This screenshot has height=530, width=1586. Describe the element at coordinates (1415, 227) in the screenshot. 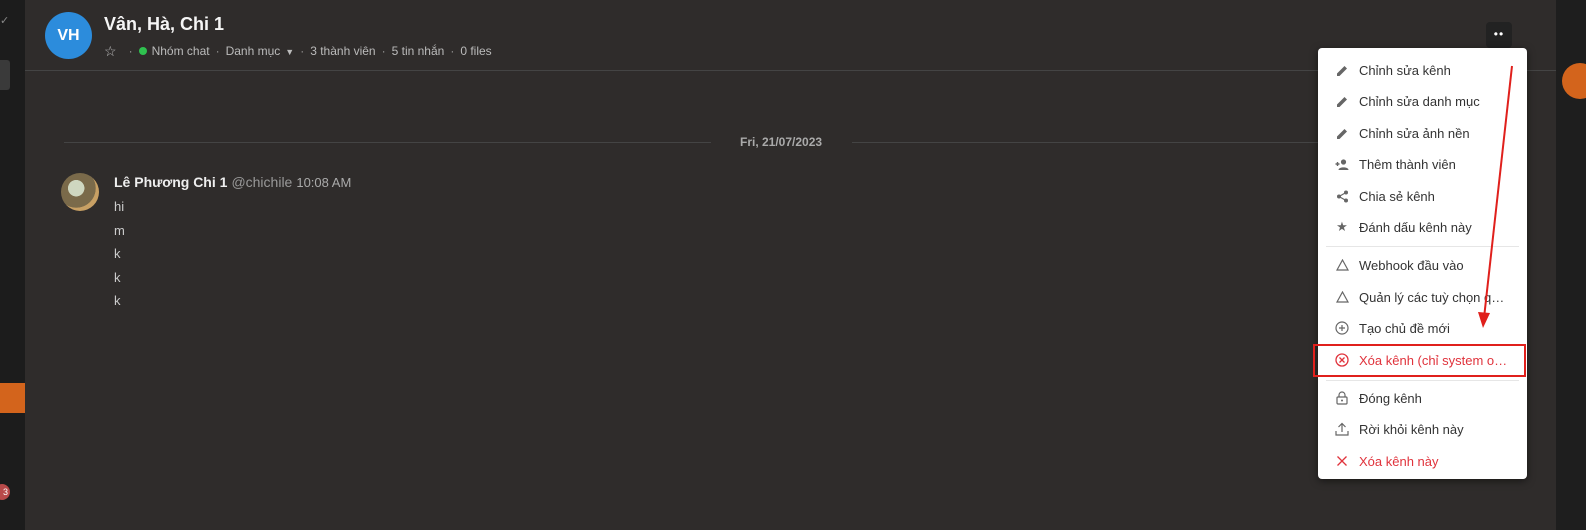

I see `menu-item-label: Đánh dấu kênh này` at that location.